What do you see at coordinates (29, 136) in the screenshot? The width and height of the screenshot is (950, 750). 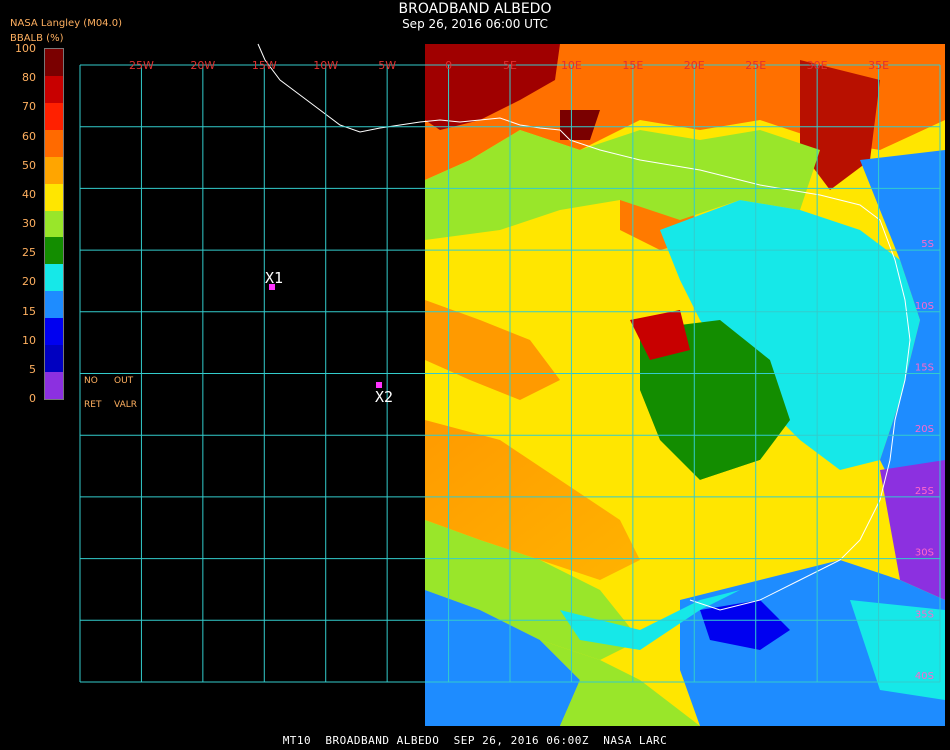 I see `colorbar-tick-label: 60` at bounding box center [29, 136].